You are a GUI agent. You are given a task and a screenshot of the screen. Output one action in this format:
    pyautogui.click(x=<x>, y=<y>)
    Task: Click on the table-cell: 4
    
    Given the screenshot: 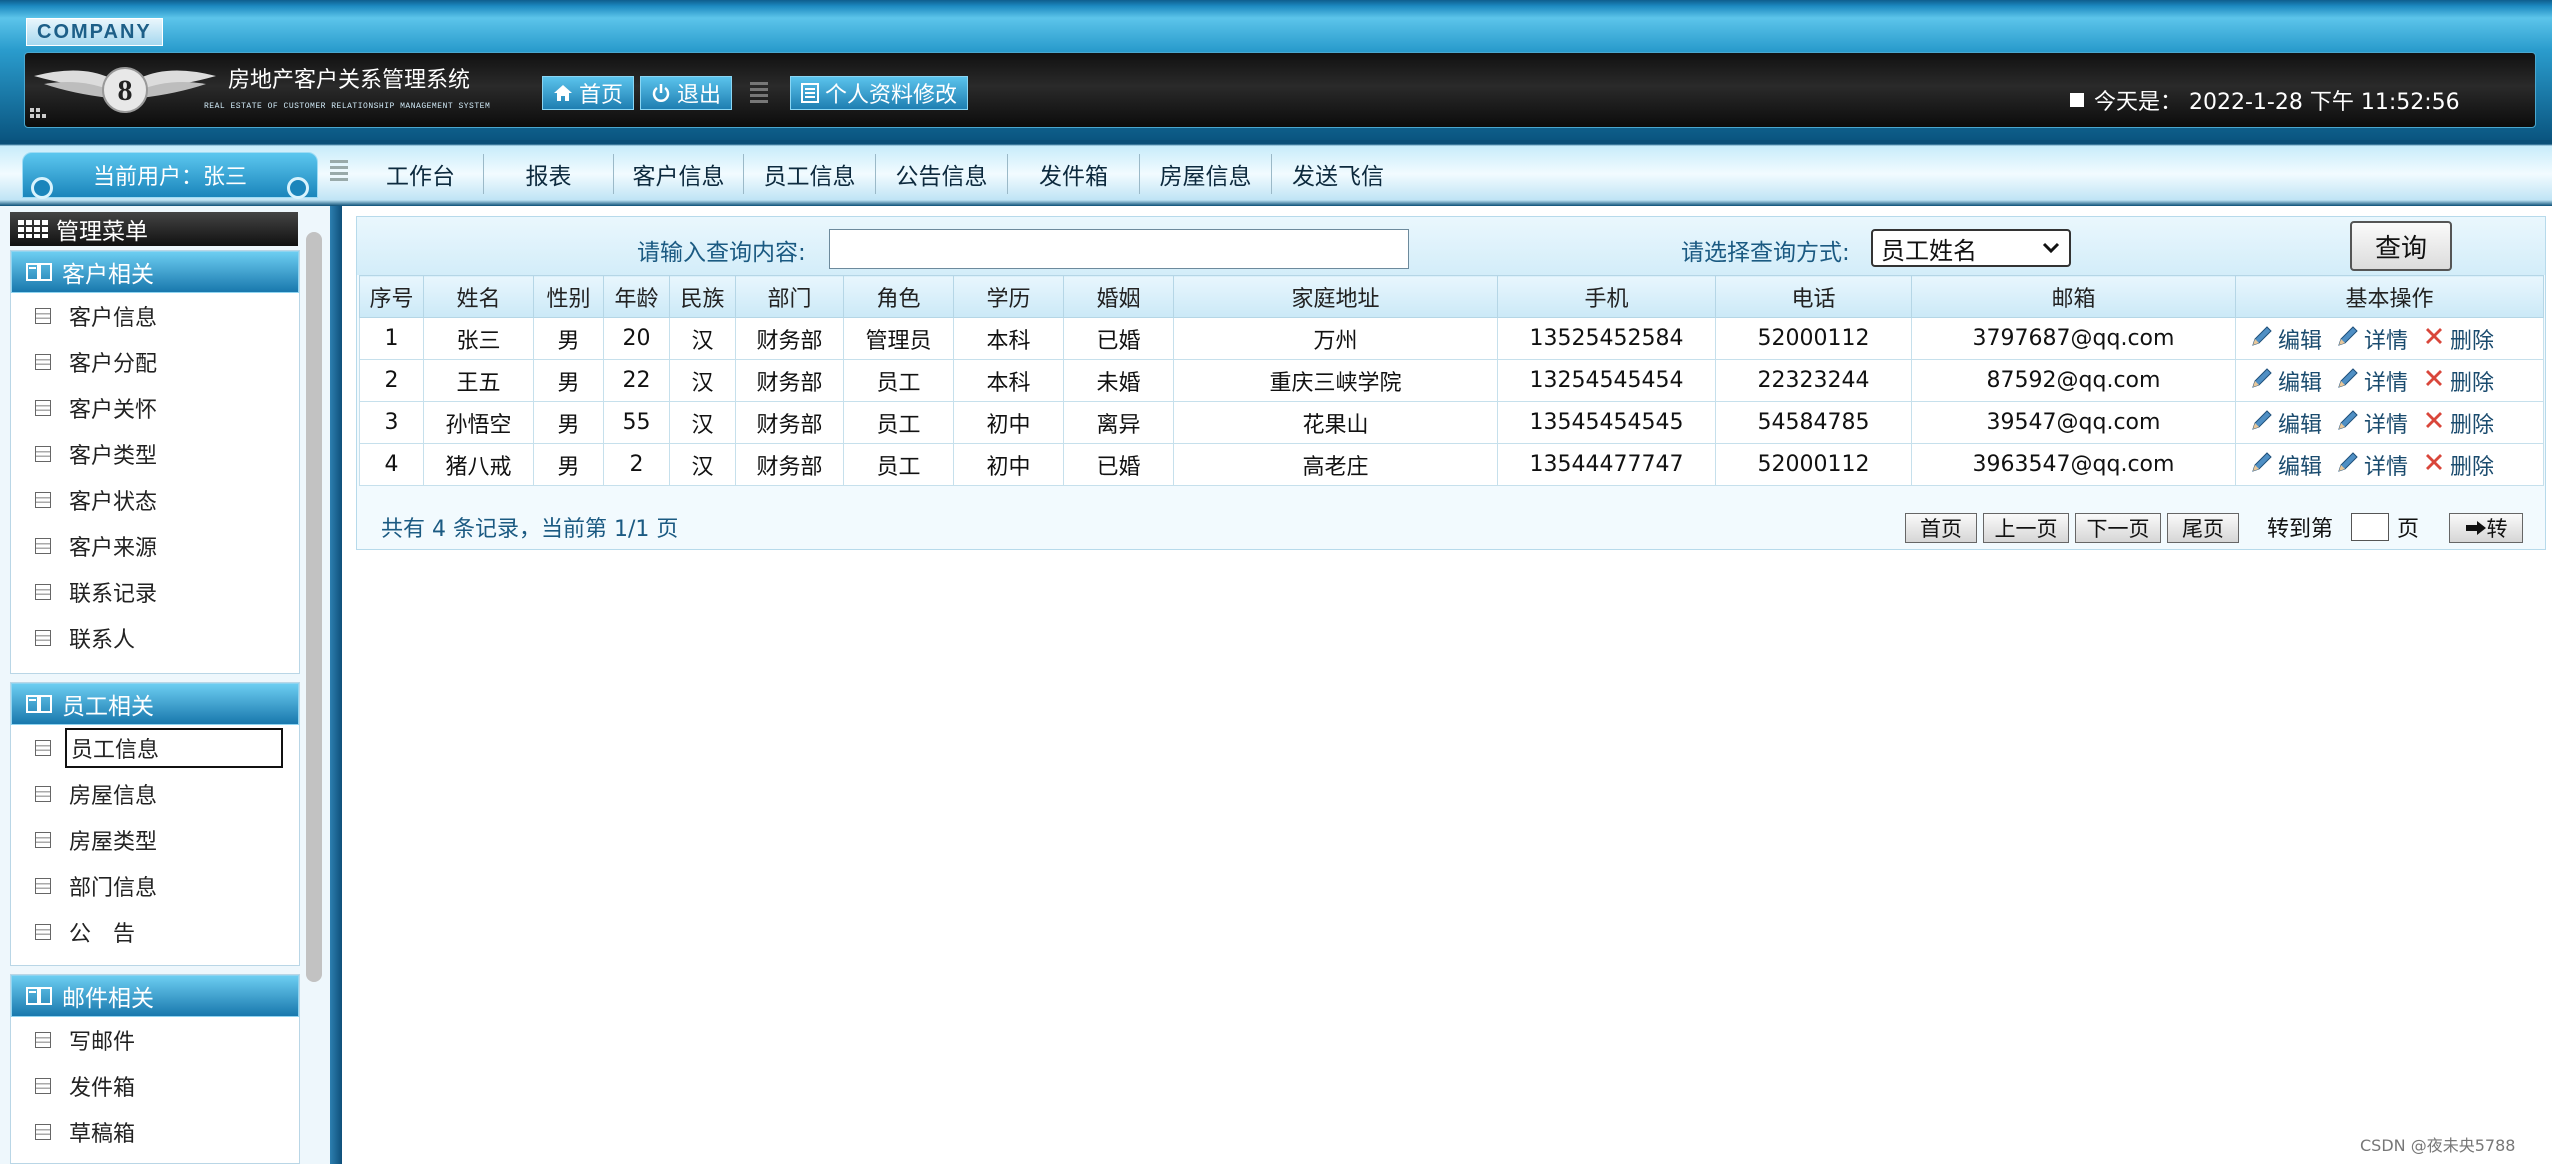 What is the action you would take?
    pyautogui.click(x=391, y=464)
    